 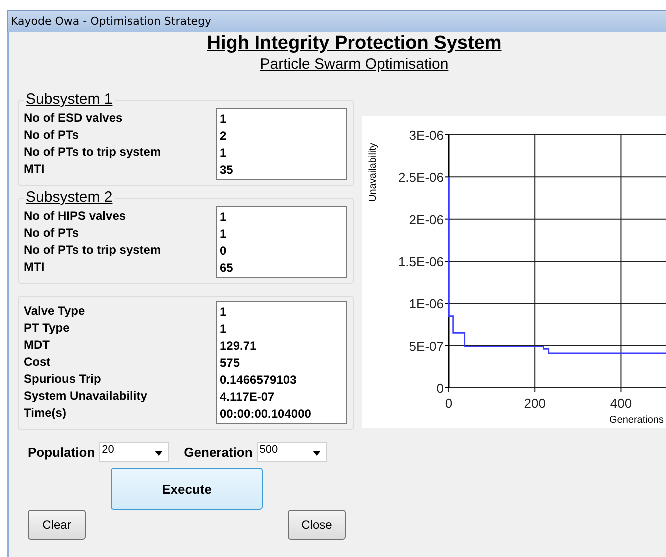 What do you see at coordinates (69, 198) in the screenshot?
I see `group-title: Subsystem 2` at bounding box center [69, 198].